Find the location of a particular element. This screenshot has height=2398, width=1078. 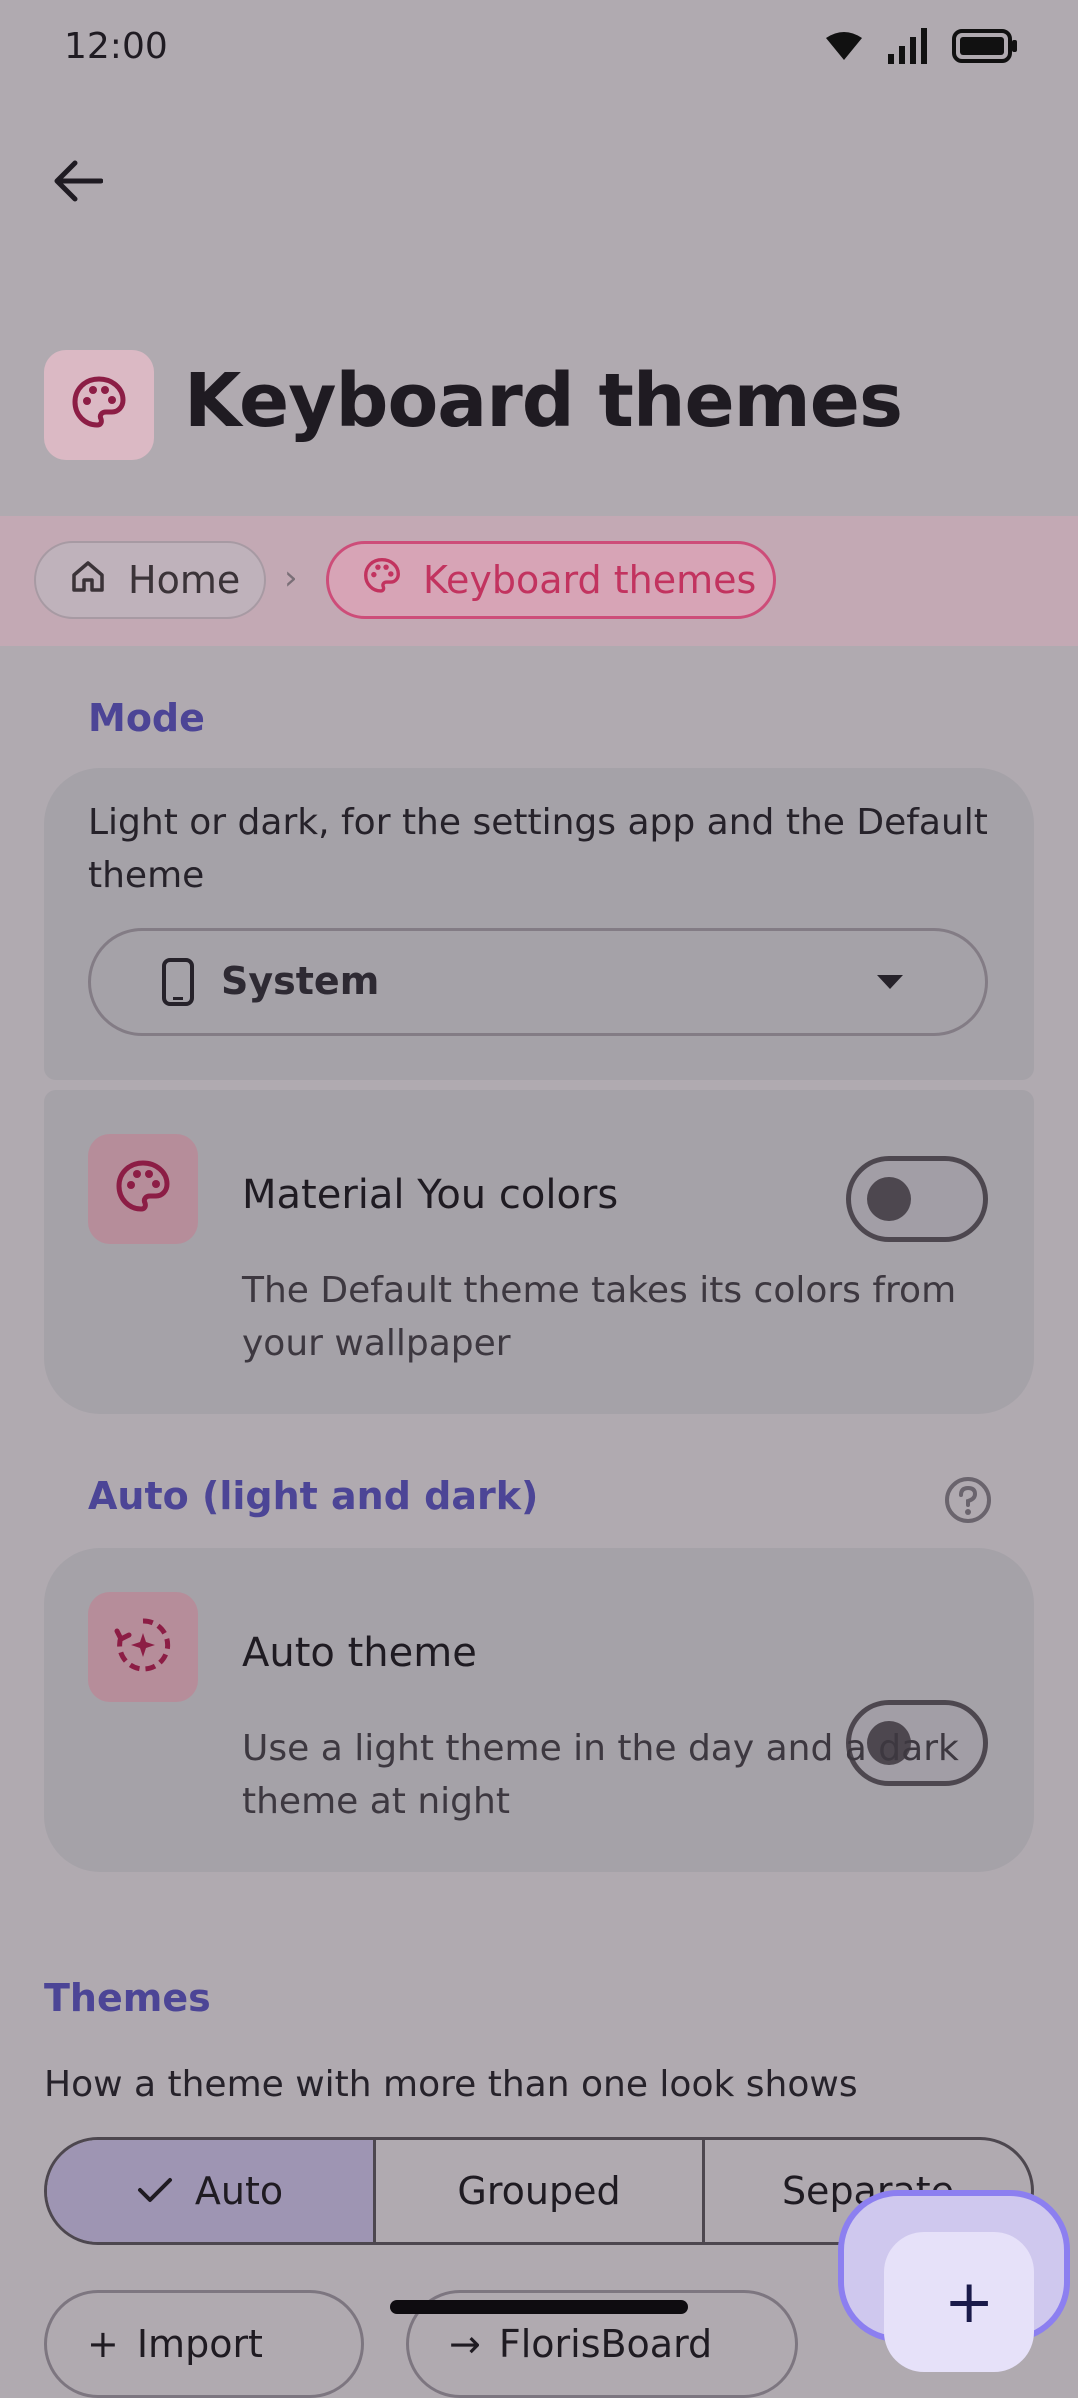

breadcrumb-current-chip: Keyboard themes is located at coordinates (551, 580).